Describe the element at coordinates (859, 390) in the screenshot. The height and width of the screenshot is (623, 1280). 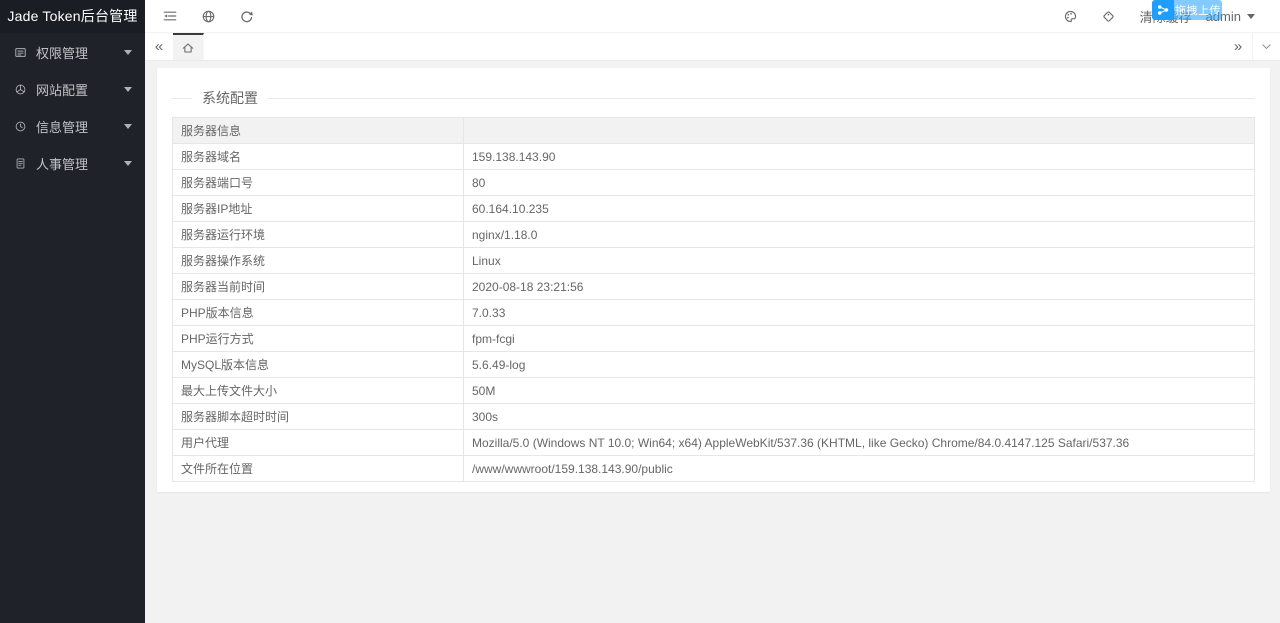
I see `config-value: 50M` at that location.